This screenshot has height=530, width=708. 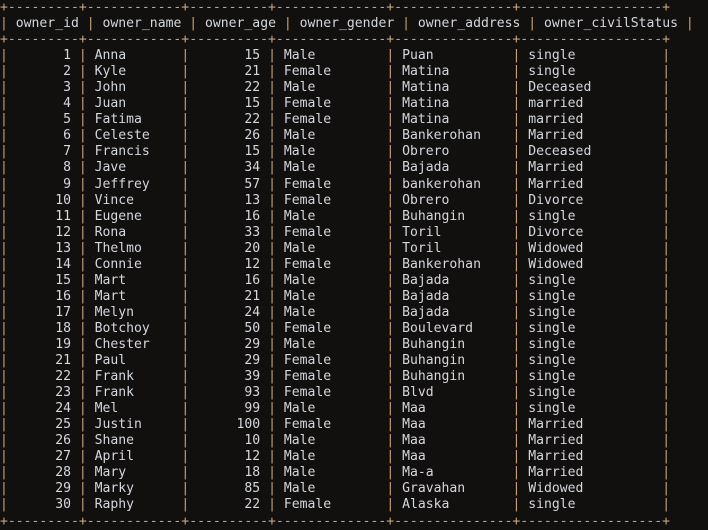 What do you see at coordinates (229, 312) in the screenshot?
I see `cell-owner_age: 24` at bounding box center [229, 312].